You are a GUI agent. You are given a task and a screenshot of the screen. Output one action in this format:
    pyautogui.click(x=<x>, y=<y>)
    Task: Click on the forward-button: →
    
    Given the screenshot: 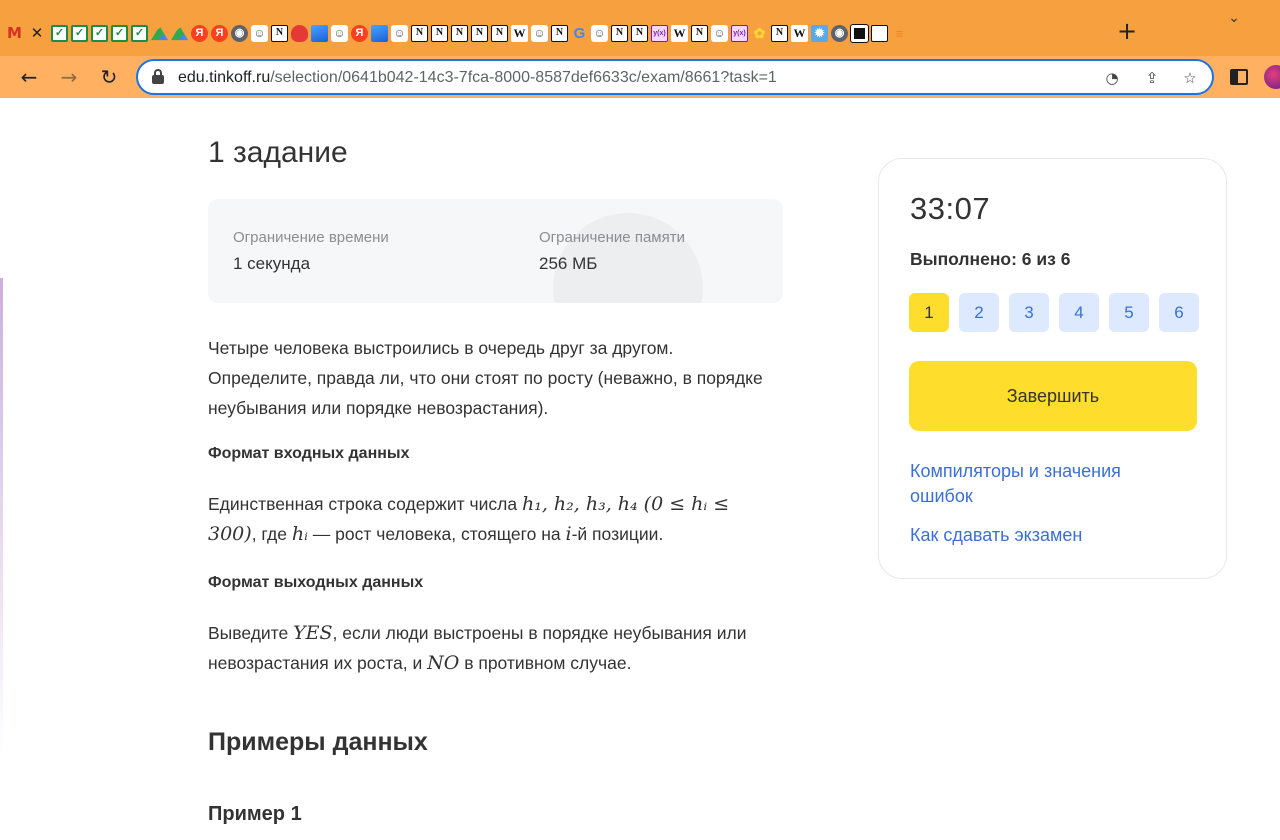 What is the action you would take?
    pyautogui.click(x=69, y=77)
    